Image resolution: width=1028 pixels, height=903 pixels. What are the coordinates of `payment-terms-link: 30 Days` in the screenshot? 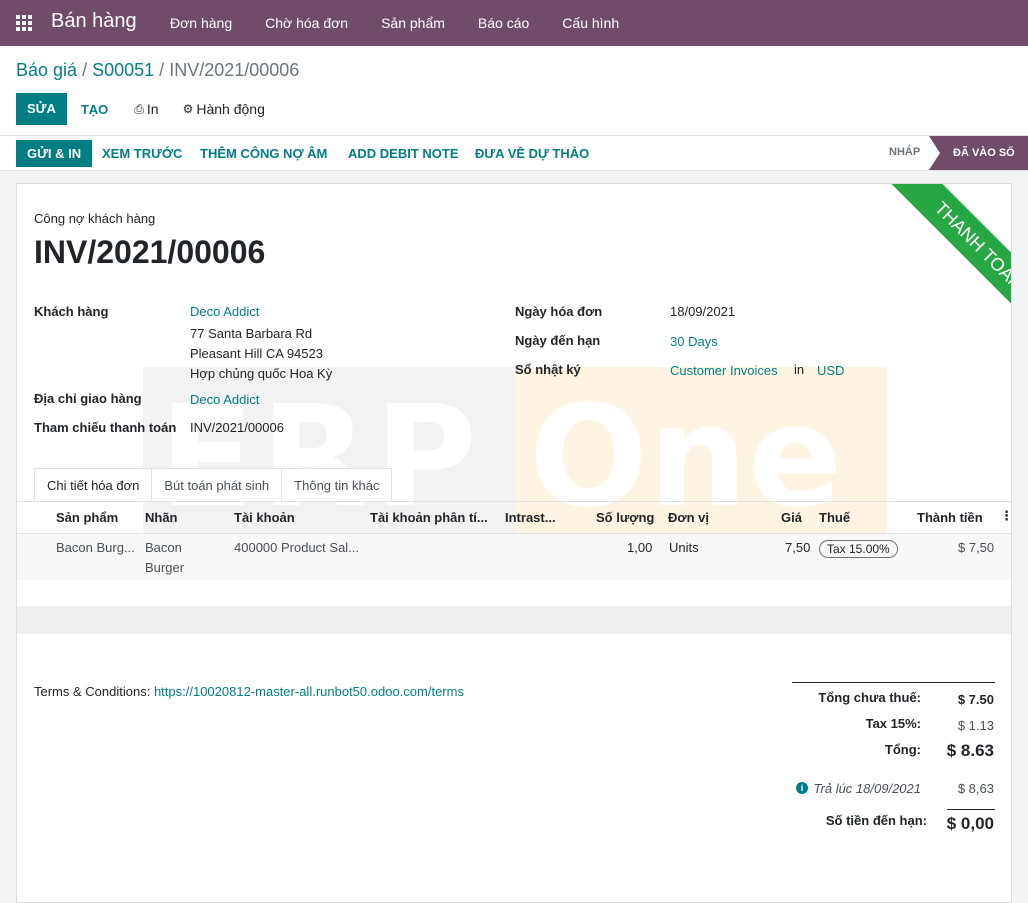 It's located at (694, 341).